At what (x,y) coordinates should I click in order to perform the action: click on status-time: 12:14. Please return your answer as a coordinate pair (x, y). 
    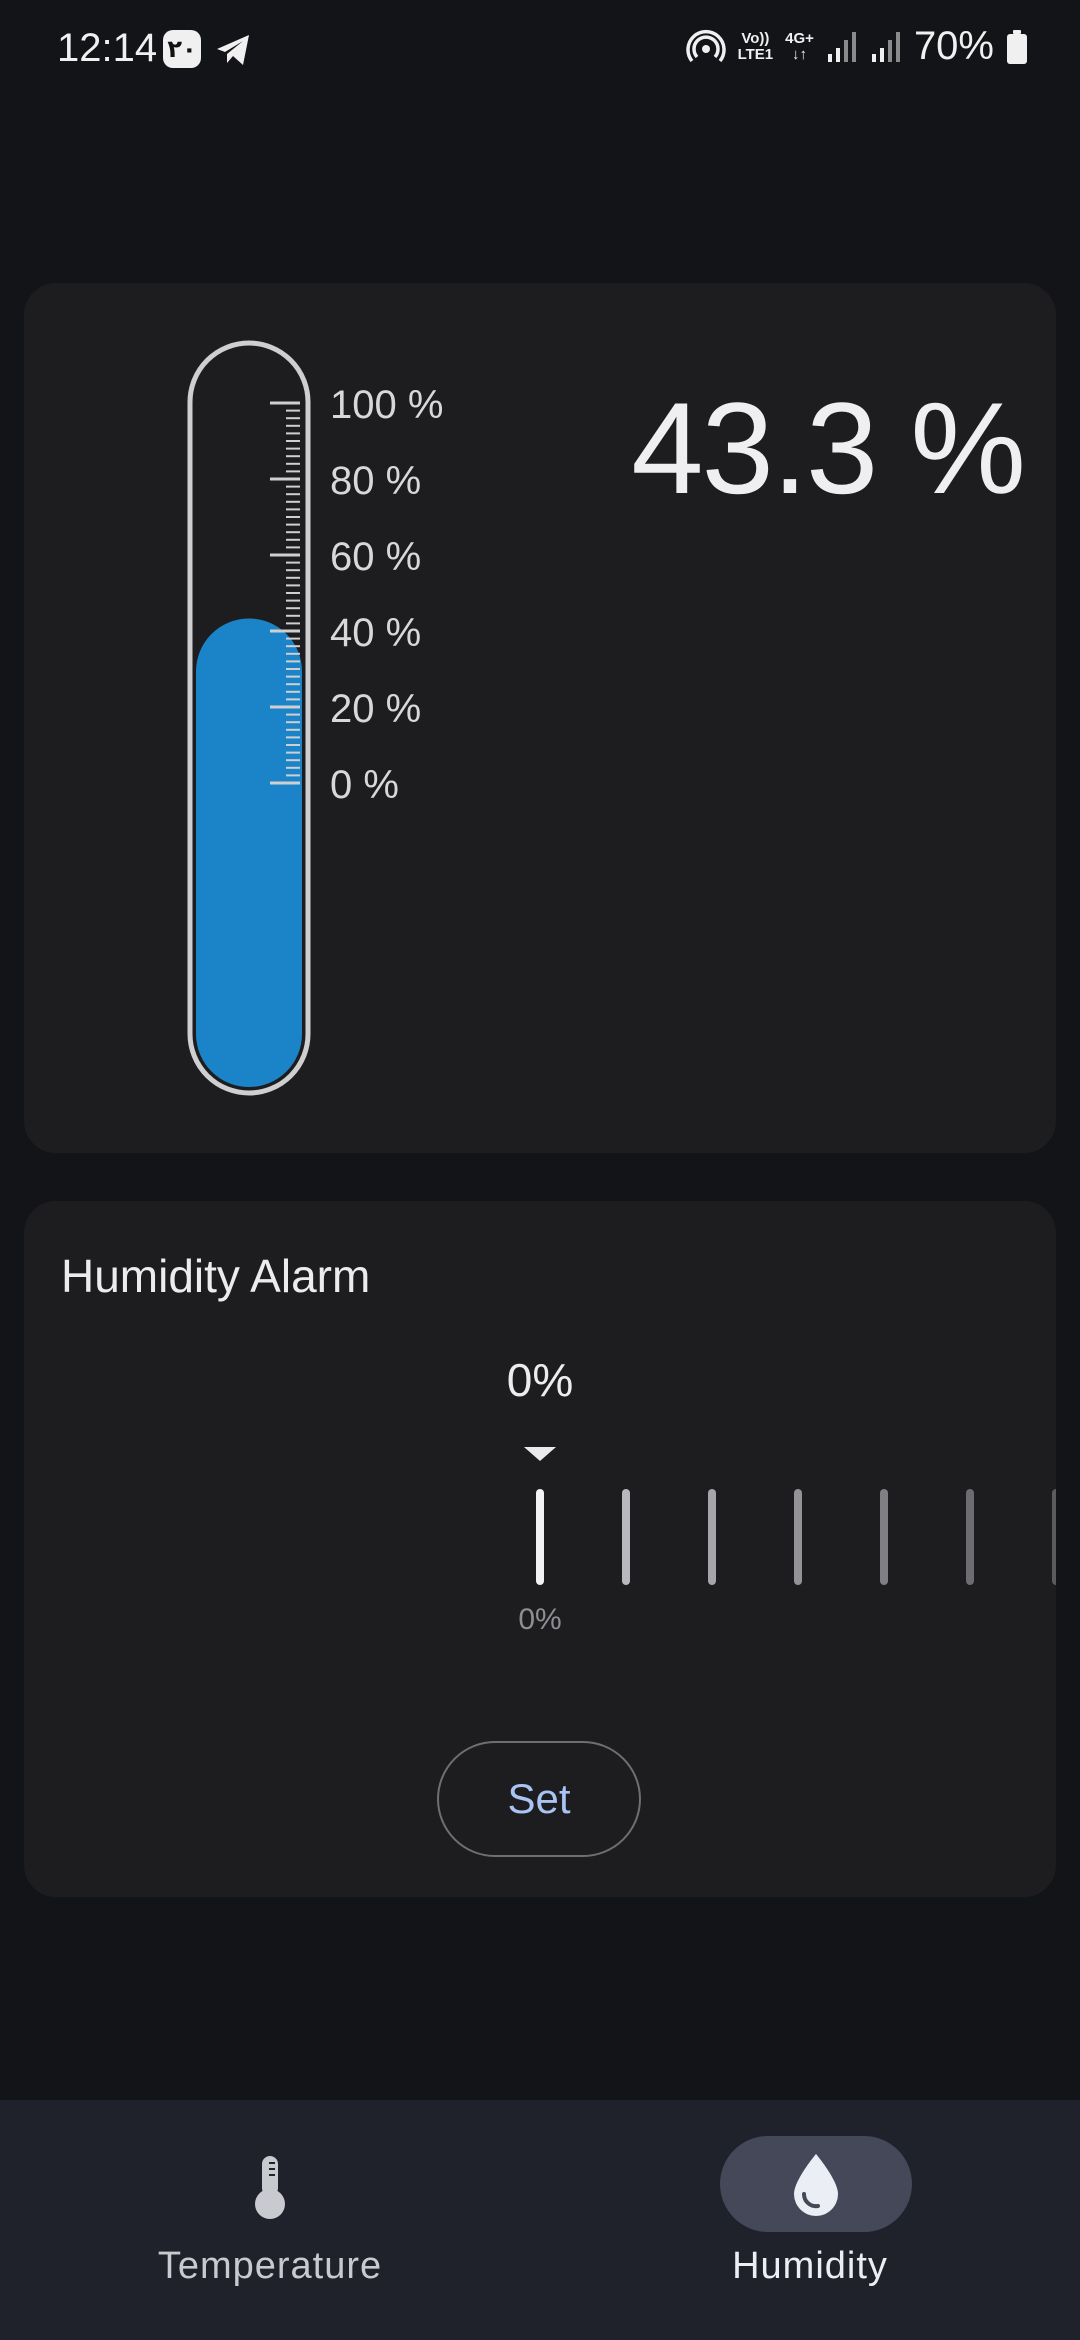
    Looking at the image, I should click on (107, 48).